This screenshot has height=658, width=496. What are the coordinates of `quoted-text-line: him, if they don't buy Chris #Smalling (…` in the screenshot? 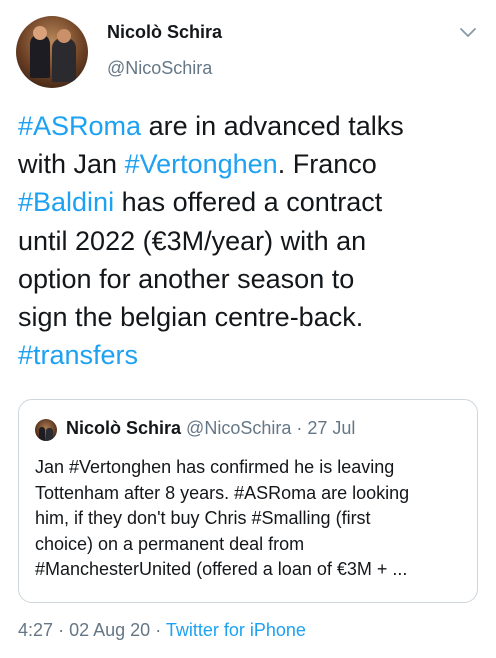 It's located at (203, 518).